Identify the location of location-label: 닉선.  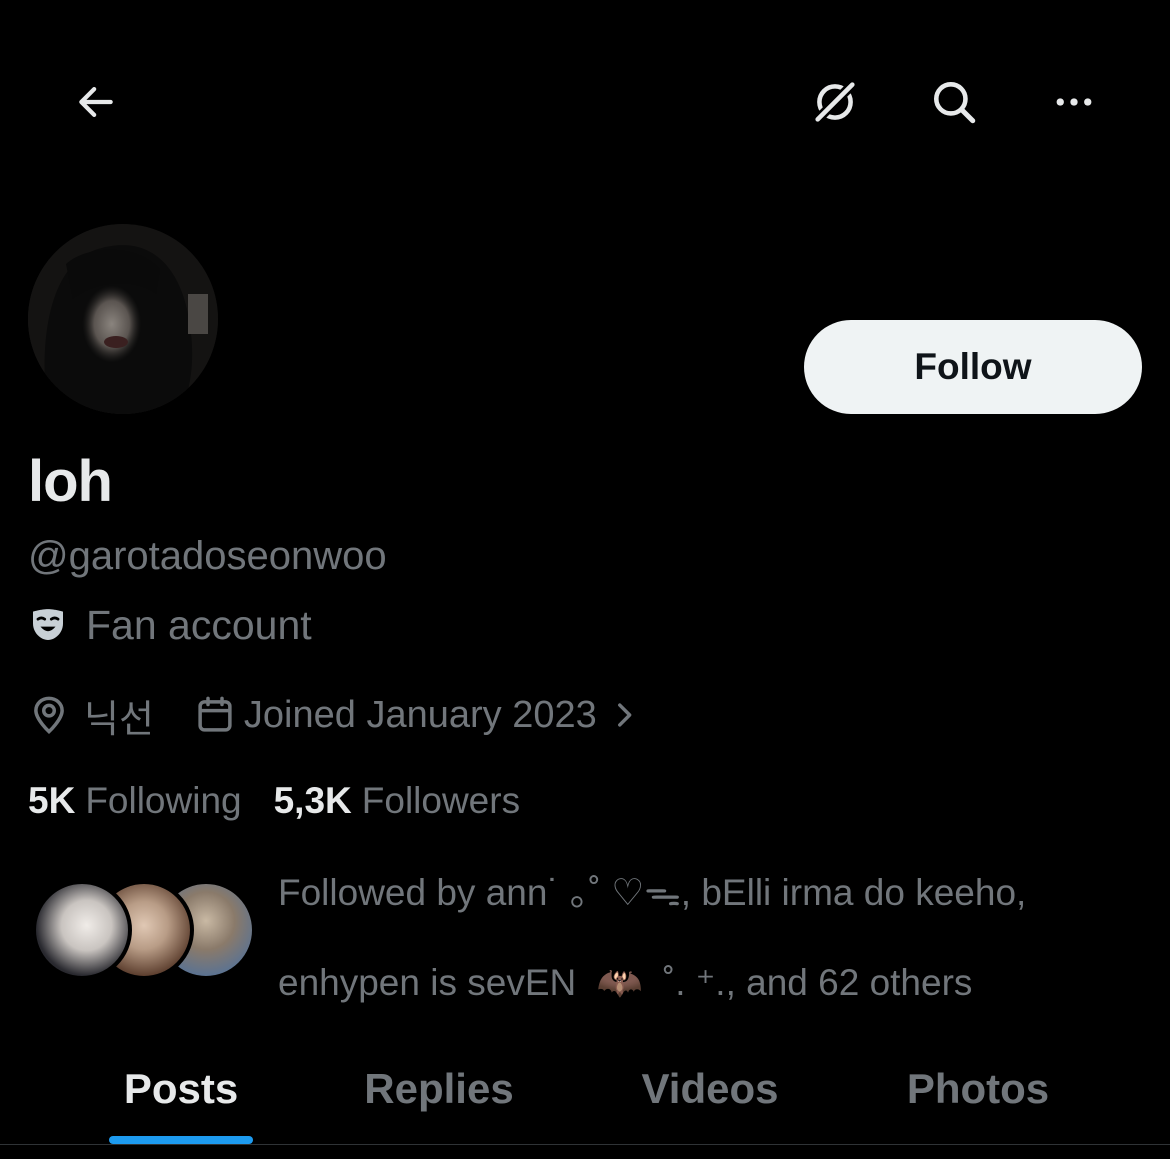
(119, 719).